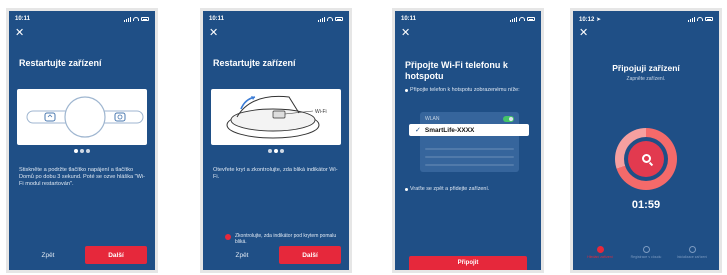  Describe the element at coordinates (646, 68) in the screenshot. I see `page-title: Připojuji zařízení` at that location.